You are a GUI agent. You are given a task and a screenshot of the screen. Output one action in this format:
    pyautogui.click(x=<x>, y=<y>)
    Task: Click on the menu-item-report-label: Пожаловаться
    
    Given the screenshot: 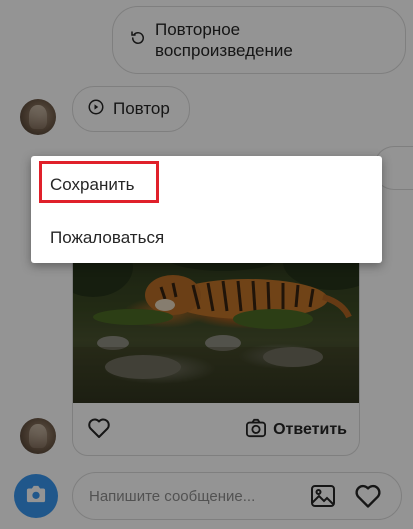 What is the action you would take?
    pyautogui.click(x=107, y=237)
    